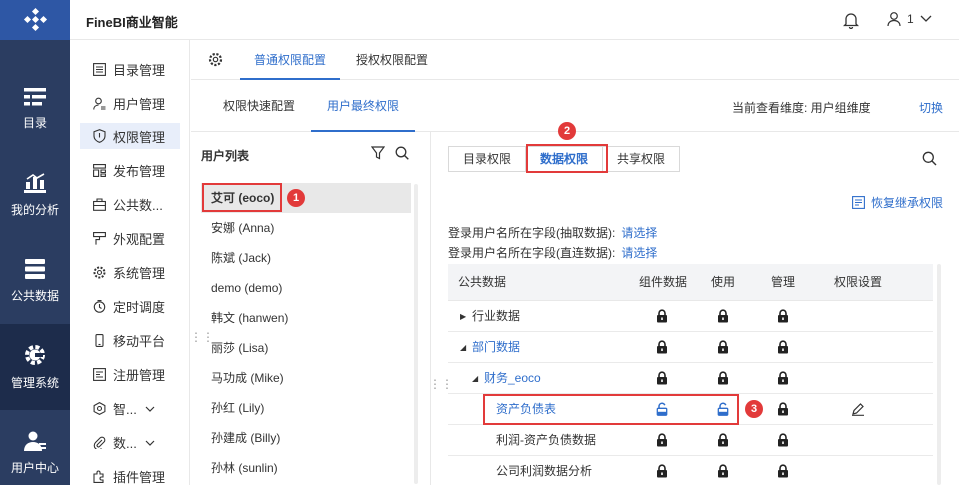 This screenshot has width=959, height=485. Describe the element at coordinates (907, 203) in the screenshot. I see `restore-label: 恢复继承权限` at that location.